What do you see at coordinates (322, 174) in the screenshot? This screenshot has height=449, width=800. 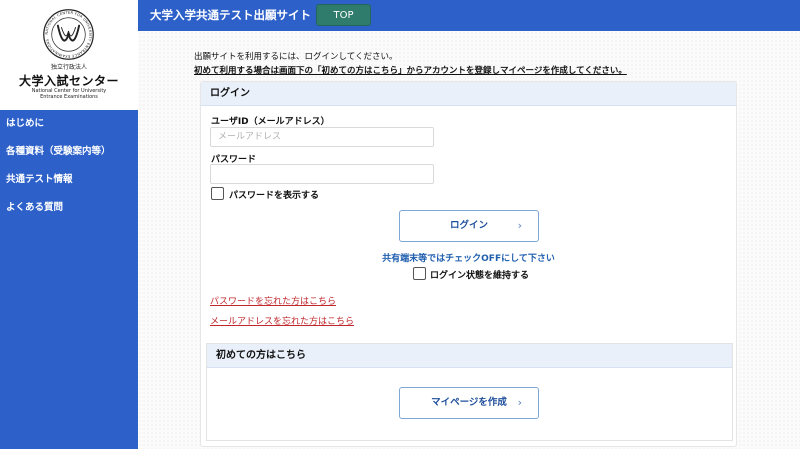 I see `password-field` at bounding box center [322, 174].